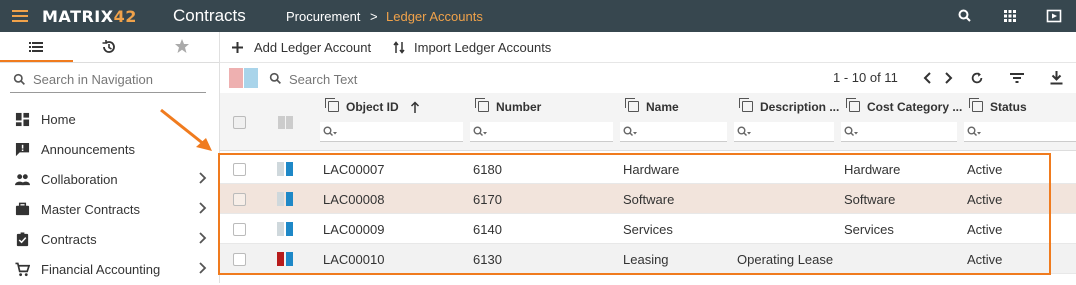 The image size is (1076, 285). I want to click on history-icon, so click(108, 46).